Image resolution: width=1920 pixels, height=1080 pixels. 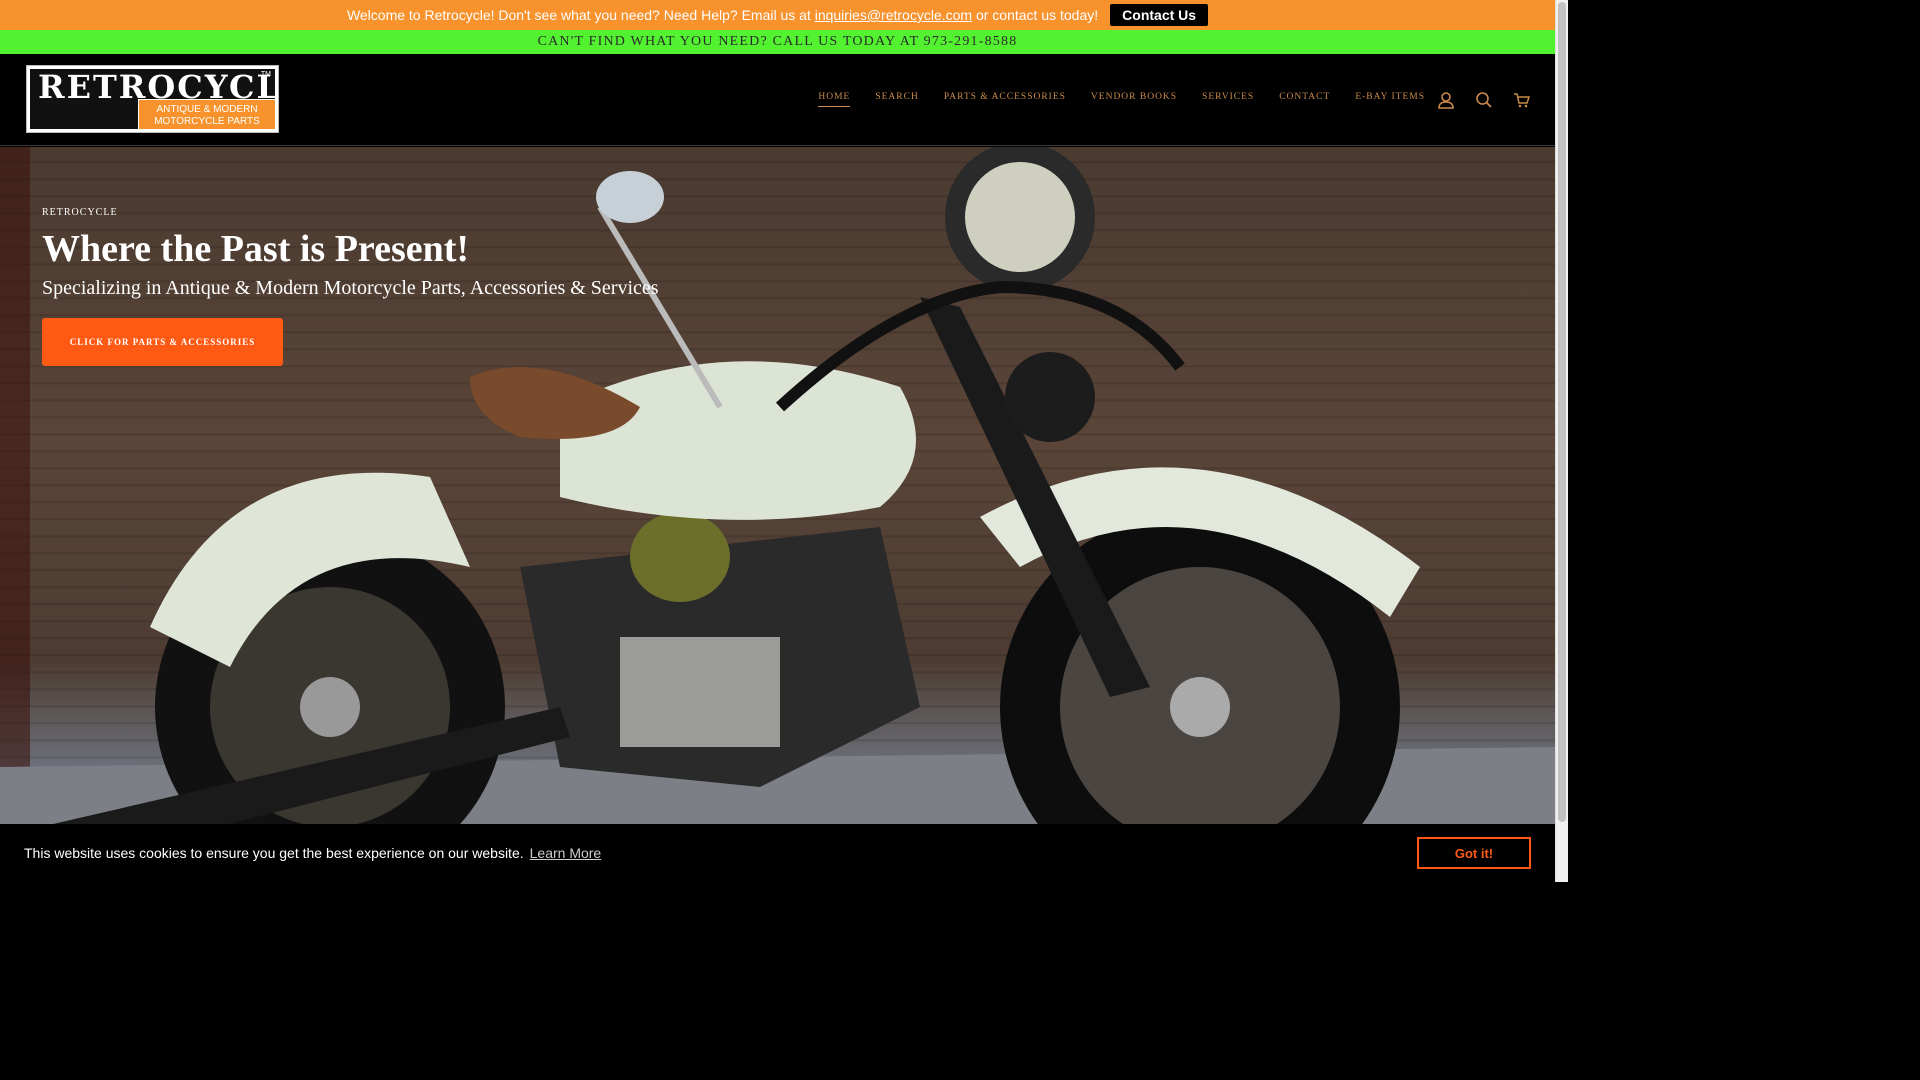 I want to click on logo-tagline-box: ANTIQUE & MODERN MOTORCYCLE PARTS, so click(x=206, y=114).